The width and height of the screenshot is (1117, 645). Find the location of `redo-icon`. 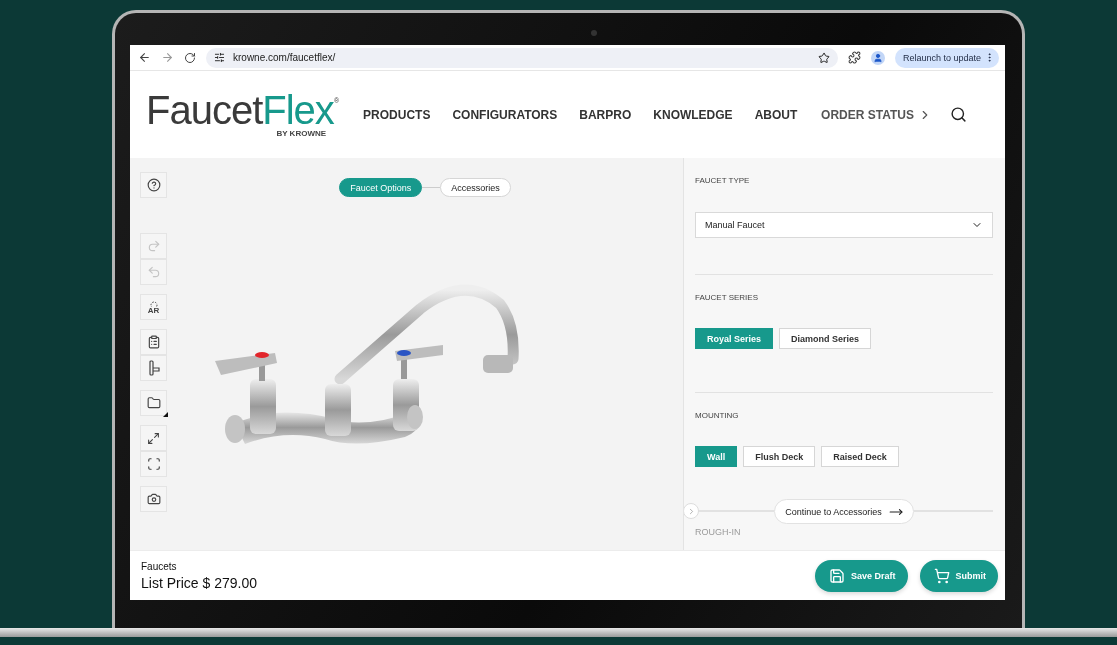

redo-icon is located at coordinates (153, 246).